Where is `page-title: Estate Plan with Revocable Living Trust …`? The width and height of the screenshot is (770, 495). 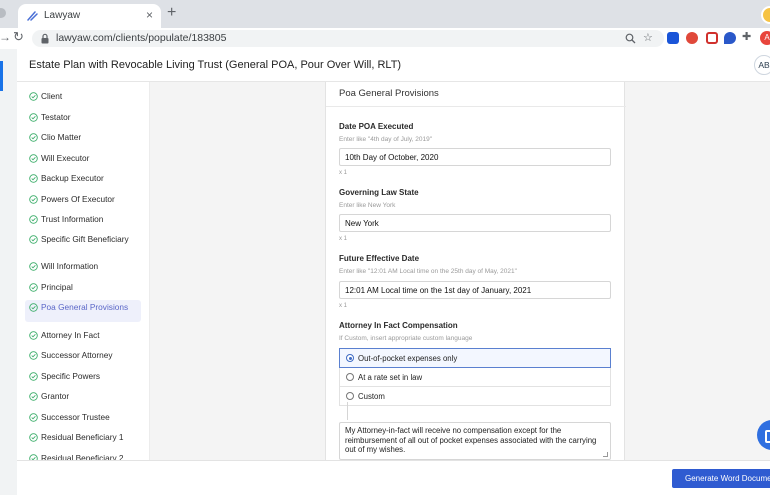 page-title: Estate Plan with Revocable Living Trust … is located at coordinates (215, 65).